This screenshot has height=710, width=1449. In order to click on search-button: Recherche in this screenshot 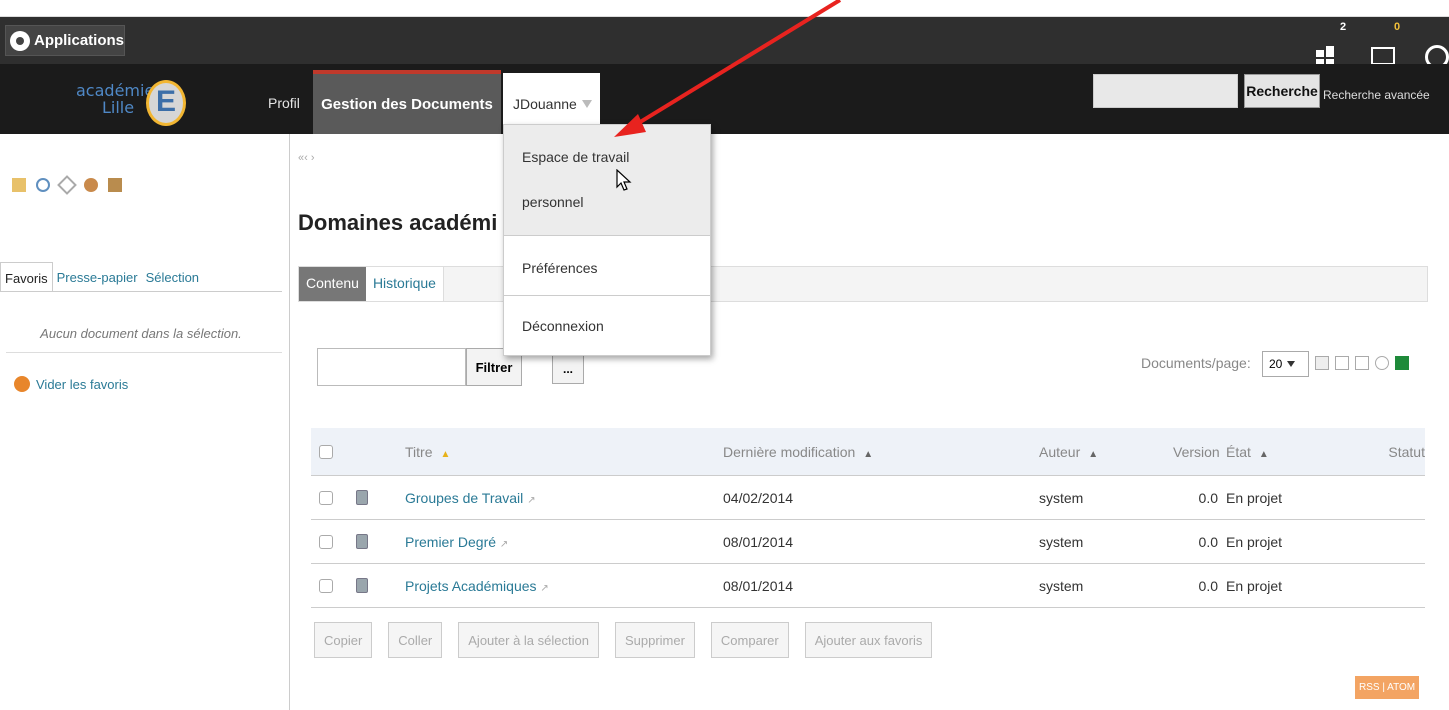, I will do `click(1282, 91)`.